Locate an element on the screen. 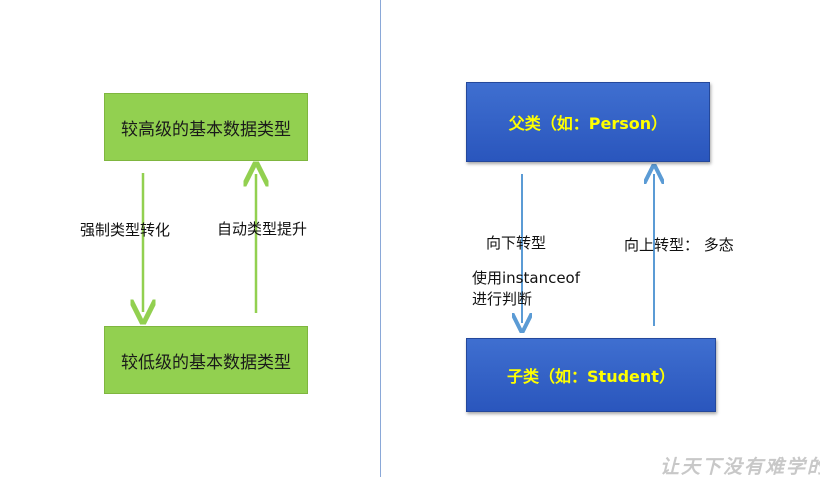 The width and height of the screenshot is (820, 479). watermark: 让天下没有难学的 is located at coordinates (740, 467).